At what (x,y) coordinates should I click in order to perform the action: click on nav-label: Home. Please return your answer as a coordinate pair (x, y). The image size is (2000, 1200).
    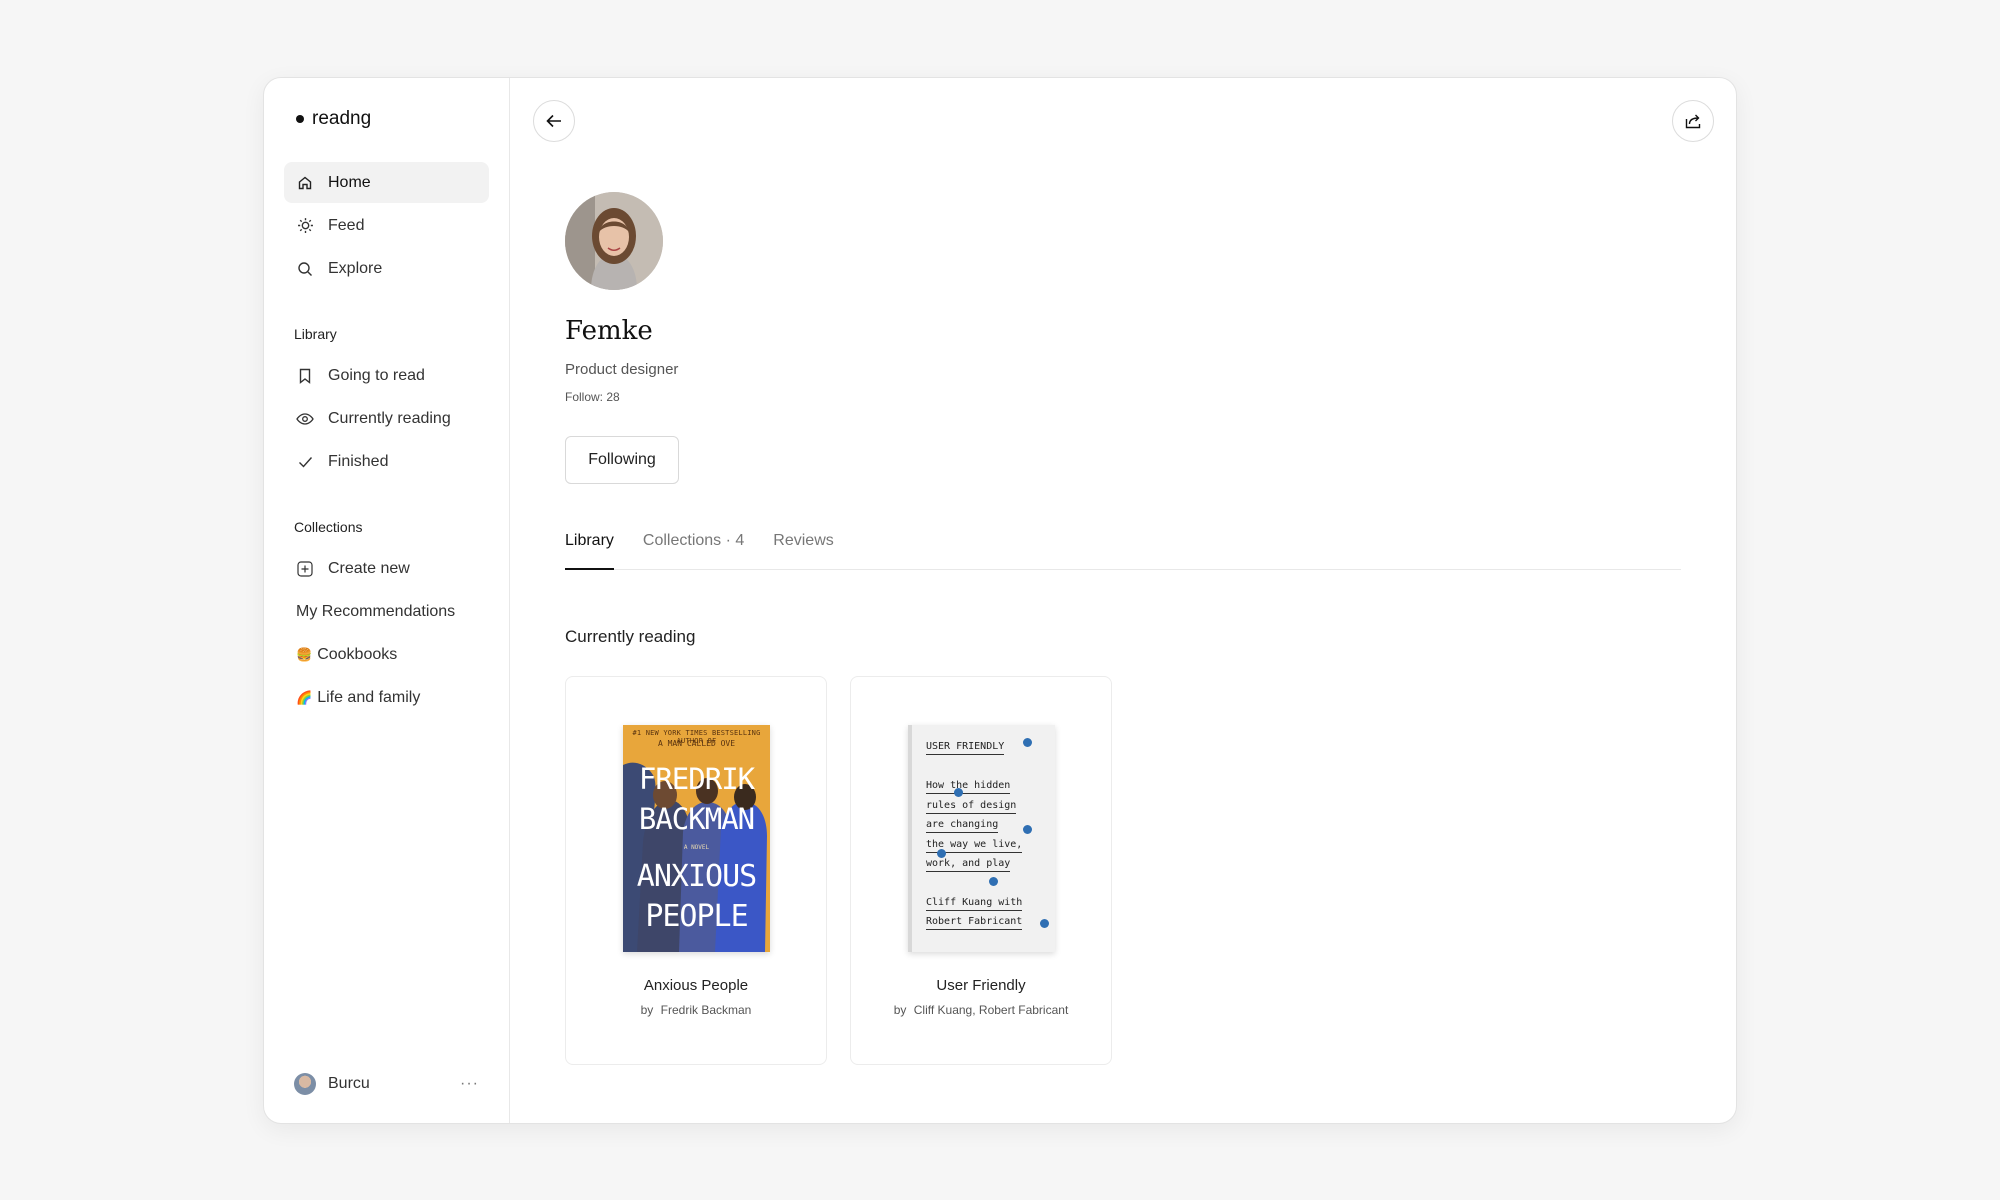
    Looking at the image, I should click on (349, 182).